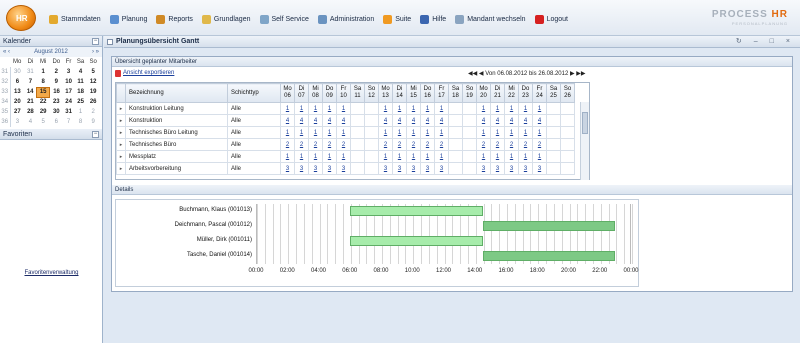  I want to click on calendar-day: 3, so click(17, 122).